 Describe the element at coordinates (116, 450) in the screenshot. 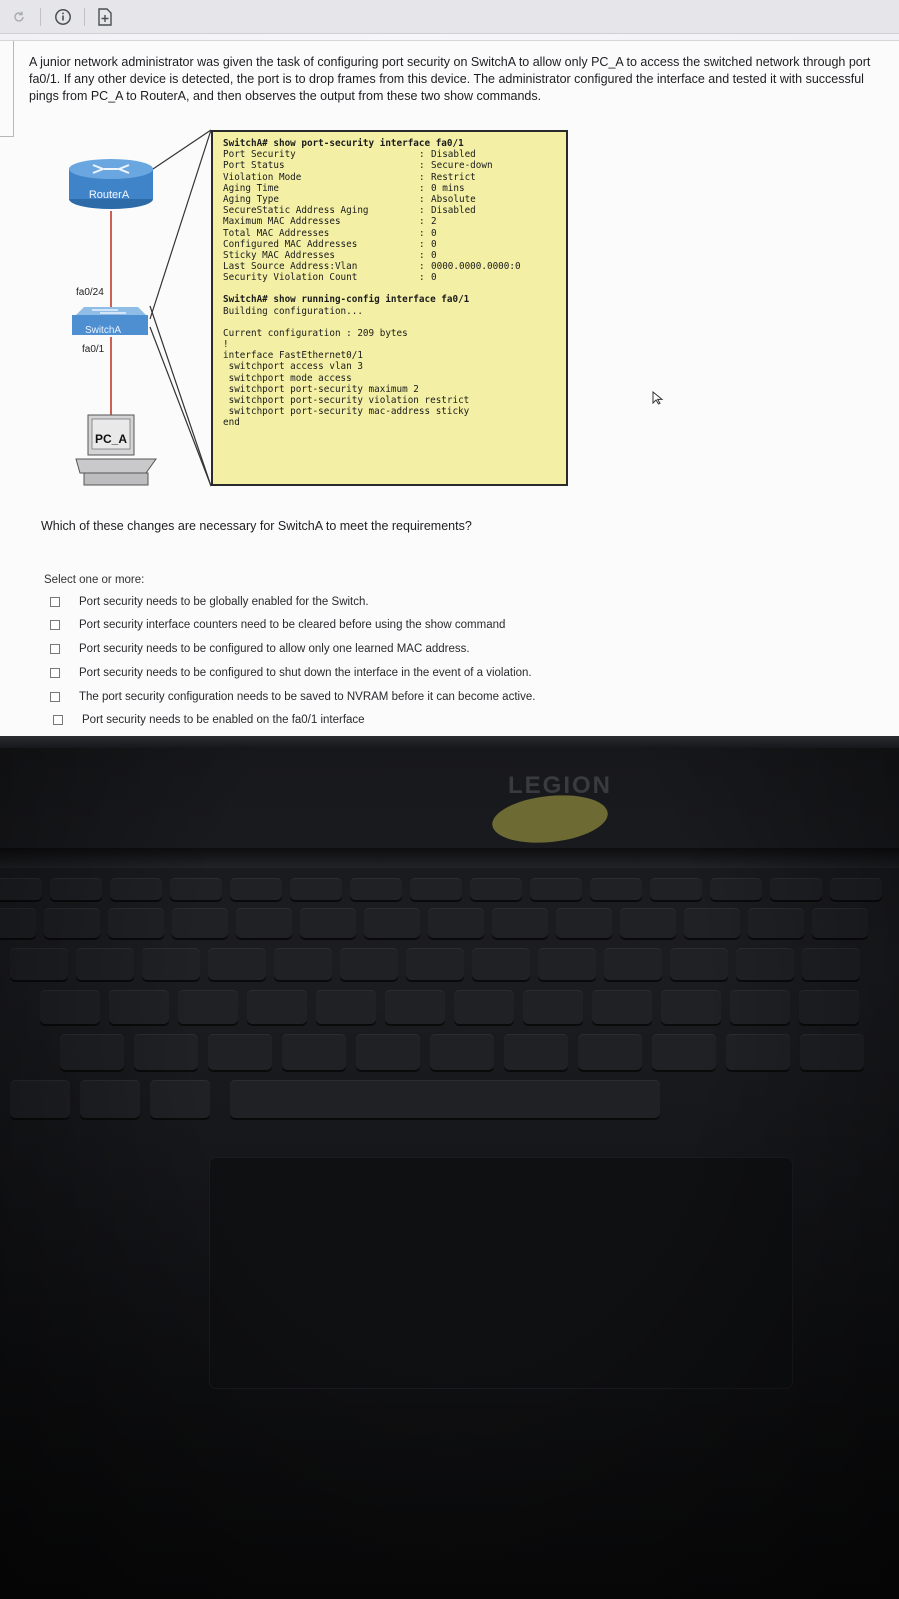

I see `pc-icon` at that location.